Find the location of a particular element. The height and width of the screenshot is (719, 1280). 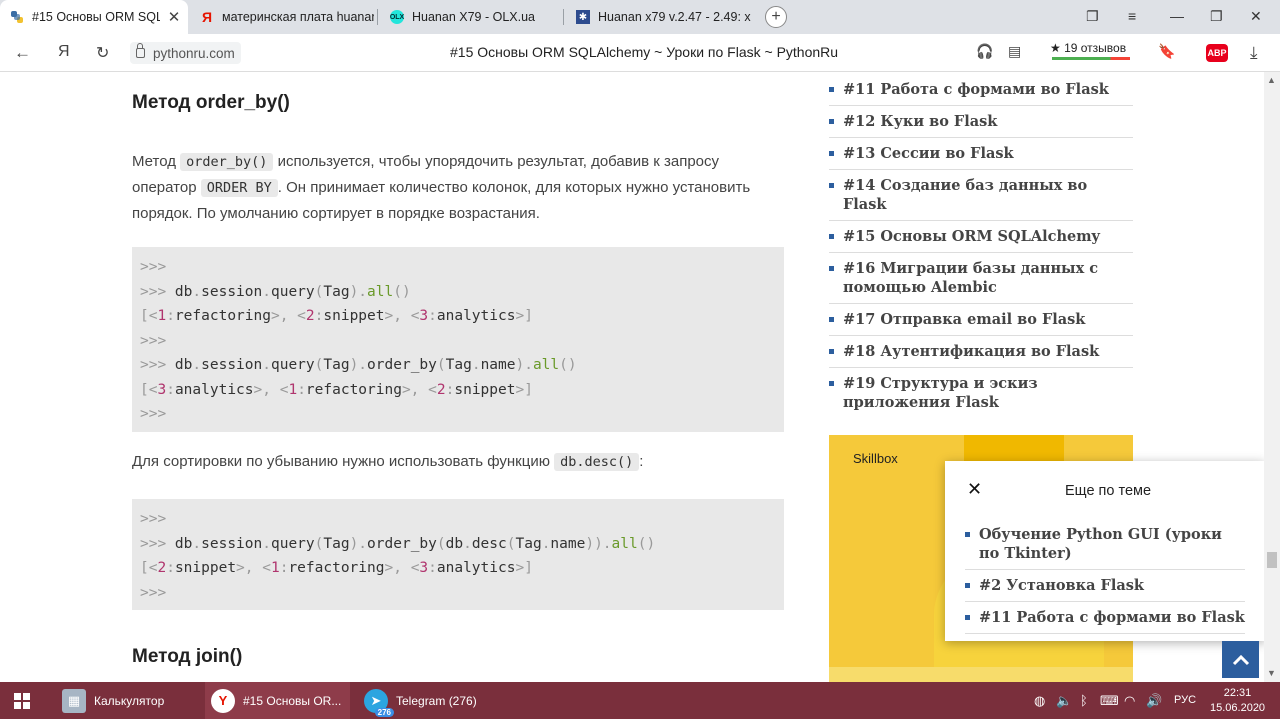

scroll-up-arrow-icon: ▲ is located at coordinates (1271, 80).